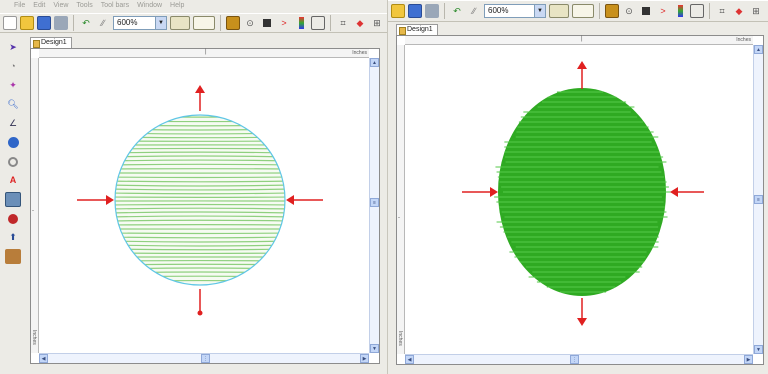 The width and height of the screenshot is (768, 374). Describe the element at coordinates (177, 7) in the screenshot. I see `menu-help: Help` at that location.